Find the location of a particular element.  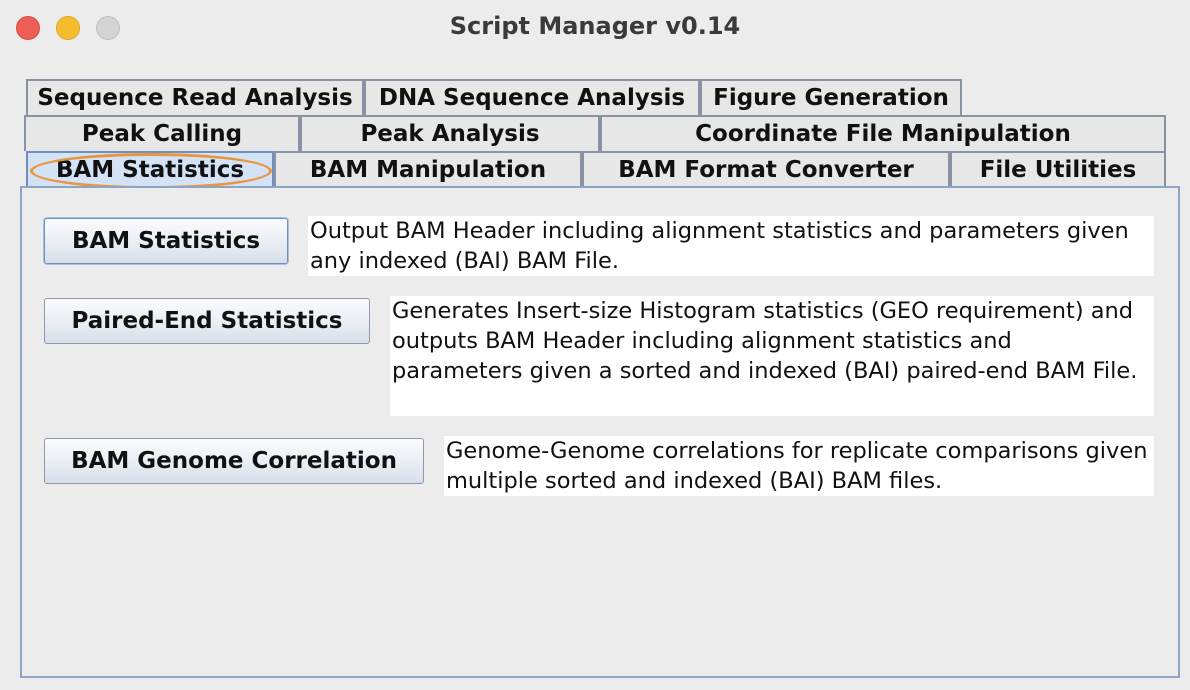

tab-bam-manipulation: BAM Manipulation is located at coordinates (428, 169).